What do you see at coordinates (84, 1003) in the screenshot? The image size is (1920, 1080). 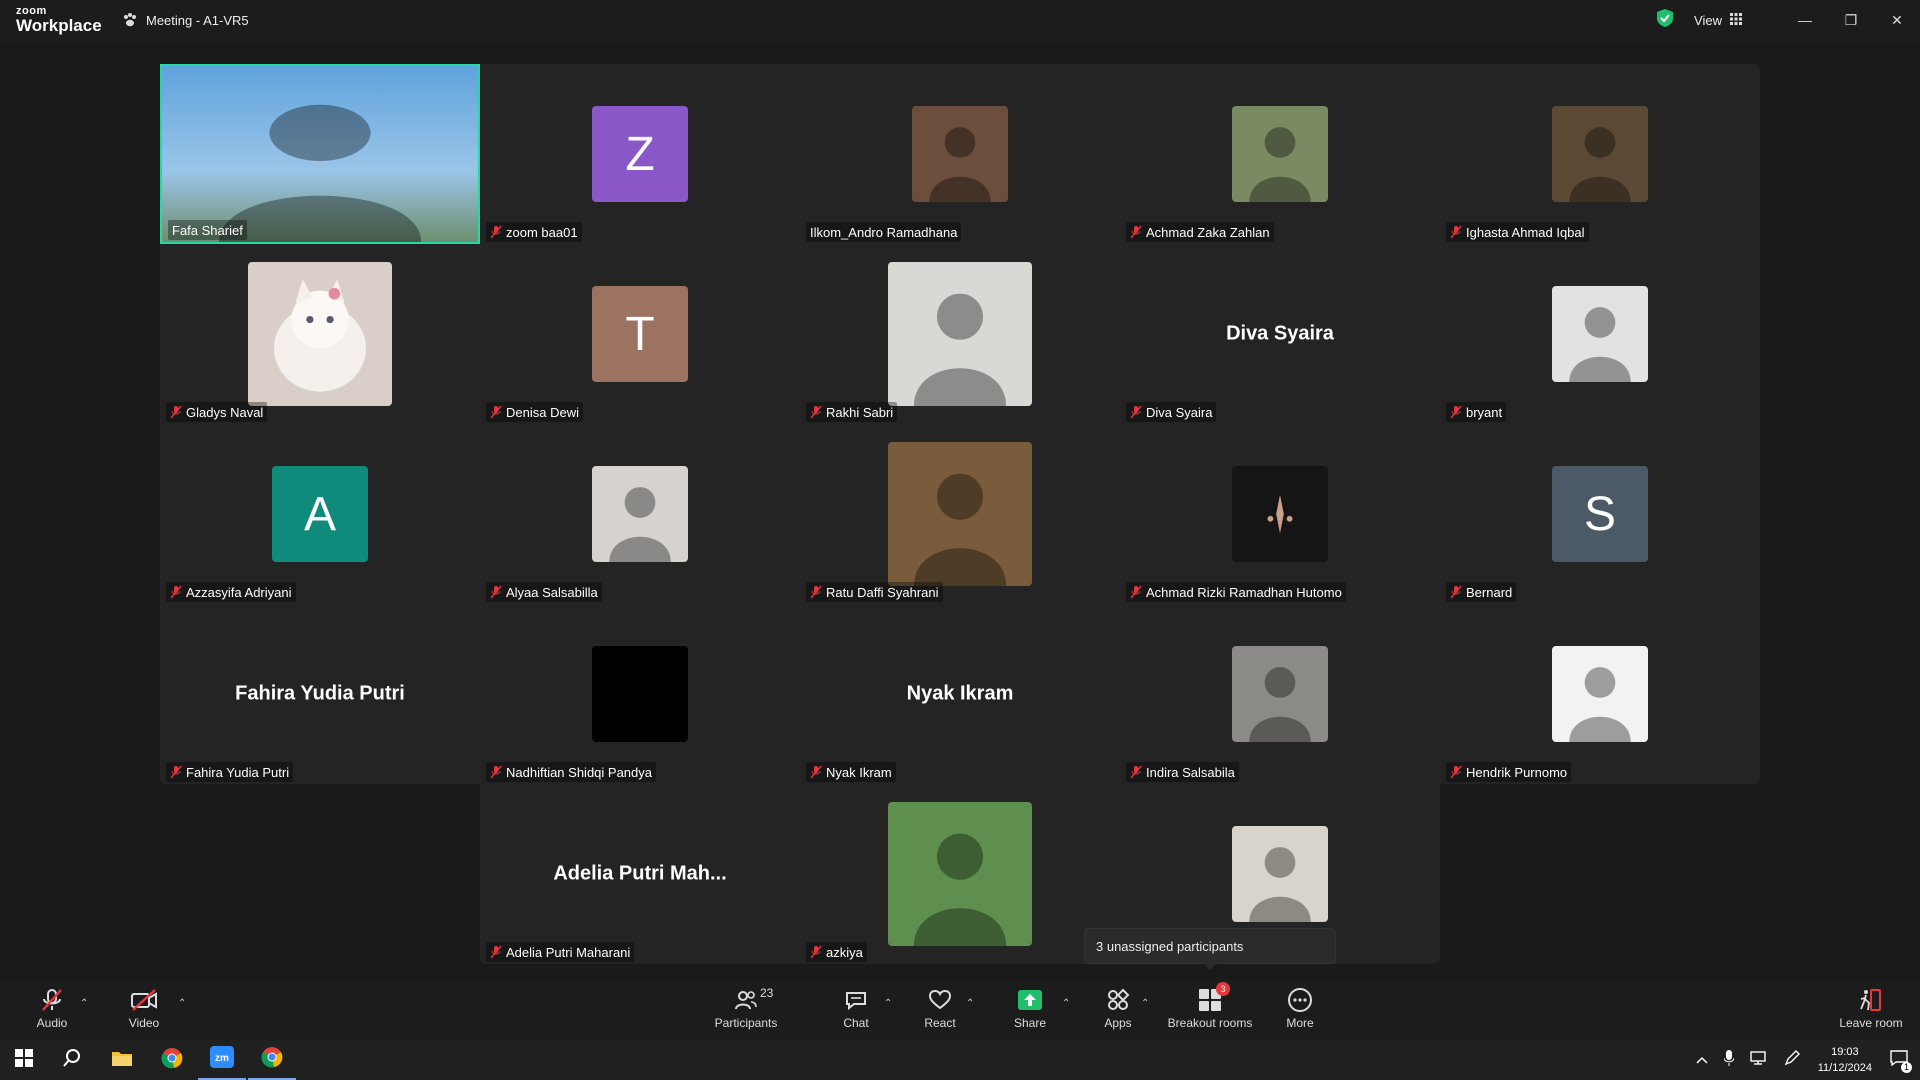 I see `audio-caret-icon: ⌃` at bounding box center [84, 1003].